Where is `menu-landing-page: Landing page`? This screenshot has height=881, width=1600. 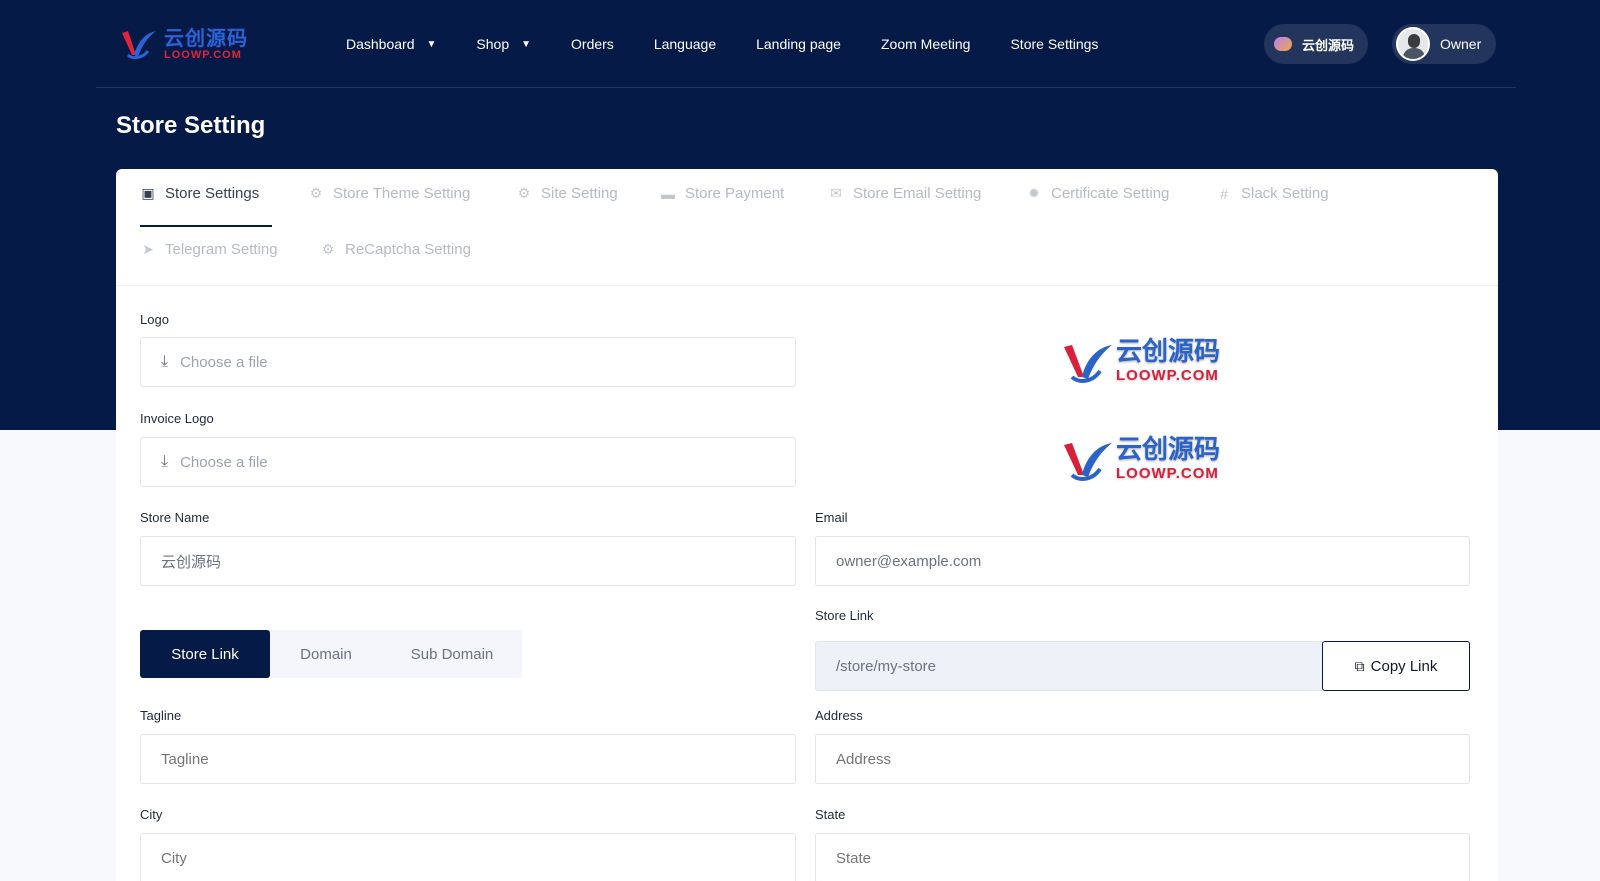 menu-landing-page: Landing page is located at coordinates (798, 44).